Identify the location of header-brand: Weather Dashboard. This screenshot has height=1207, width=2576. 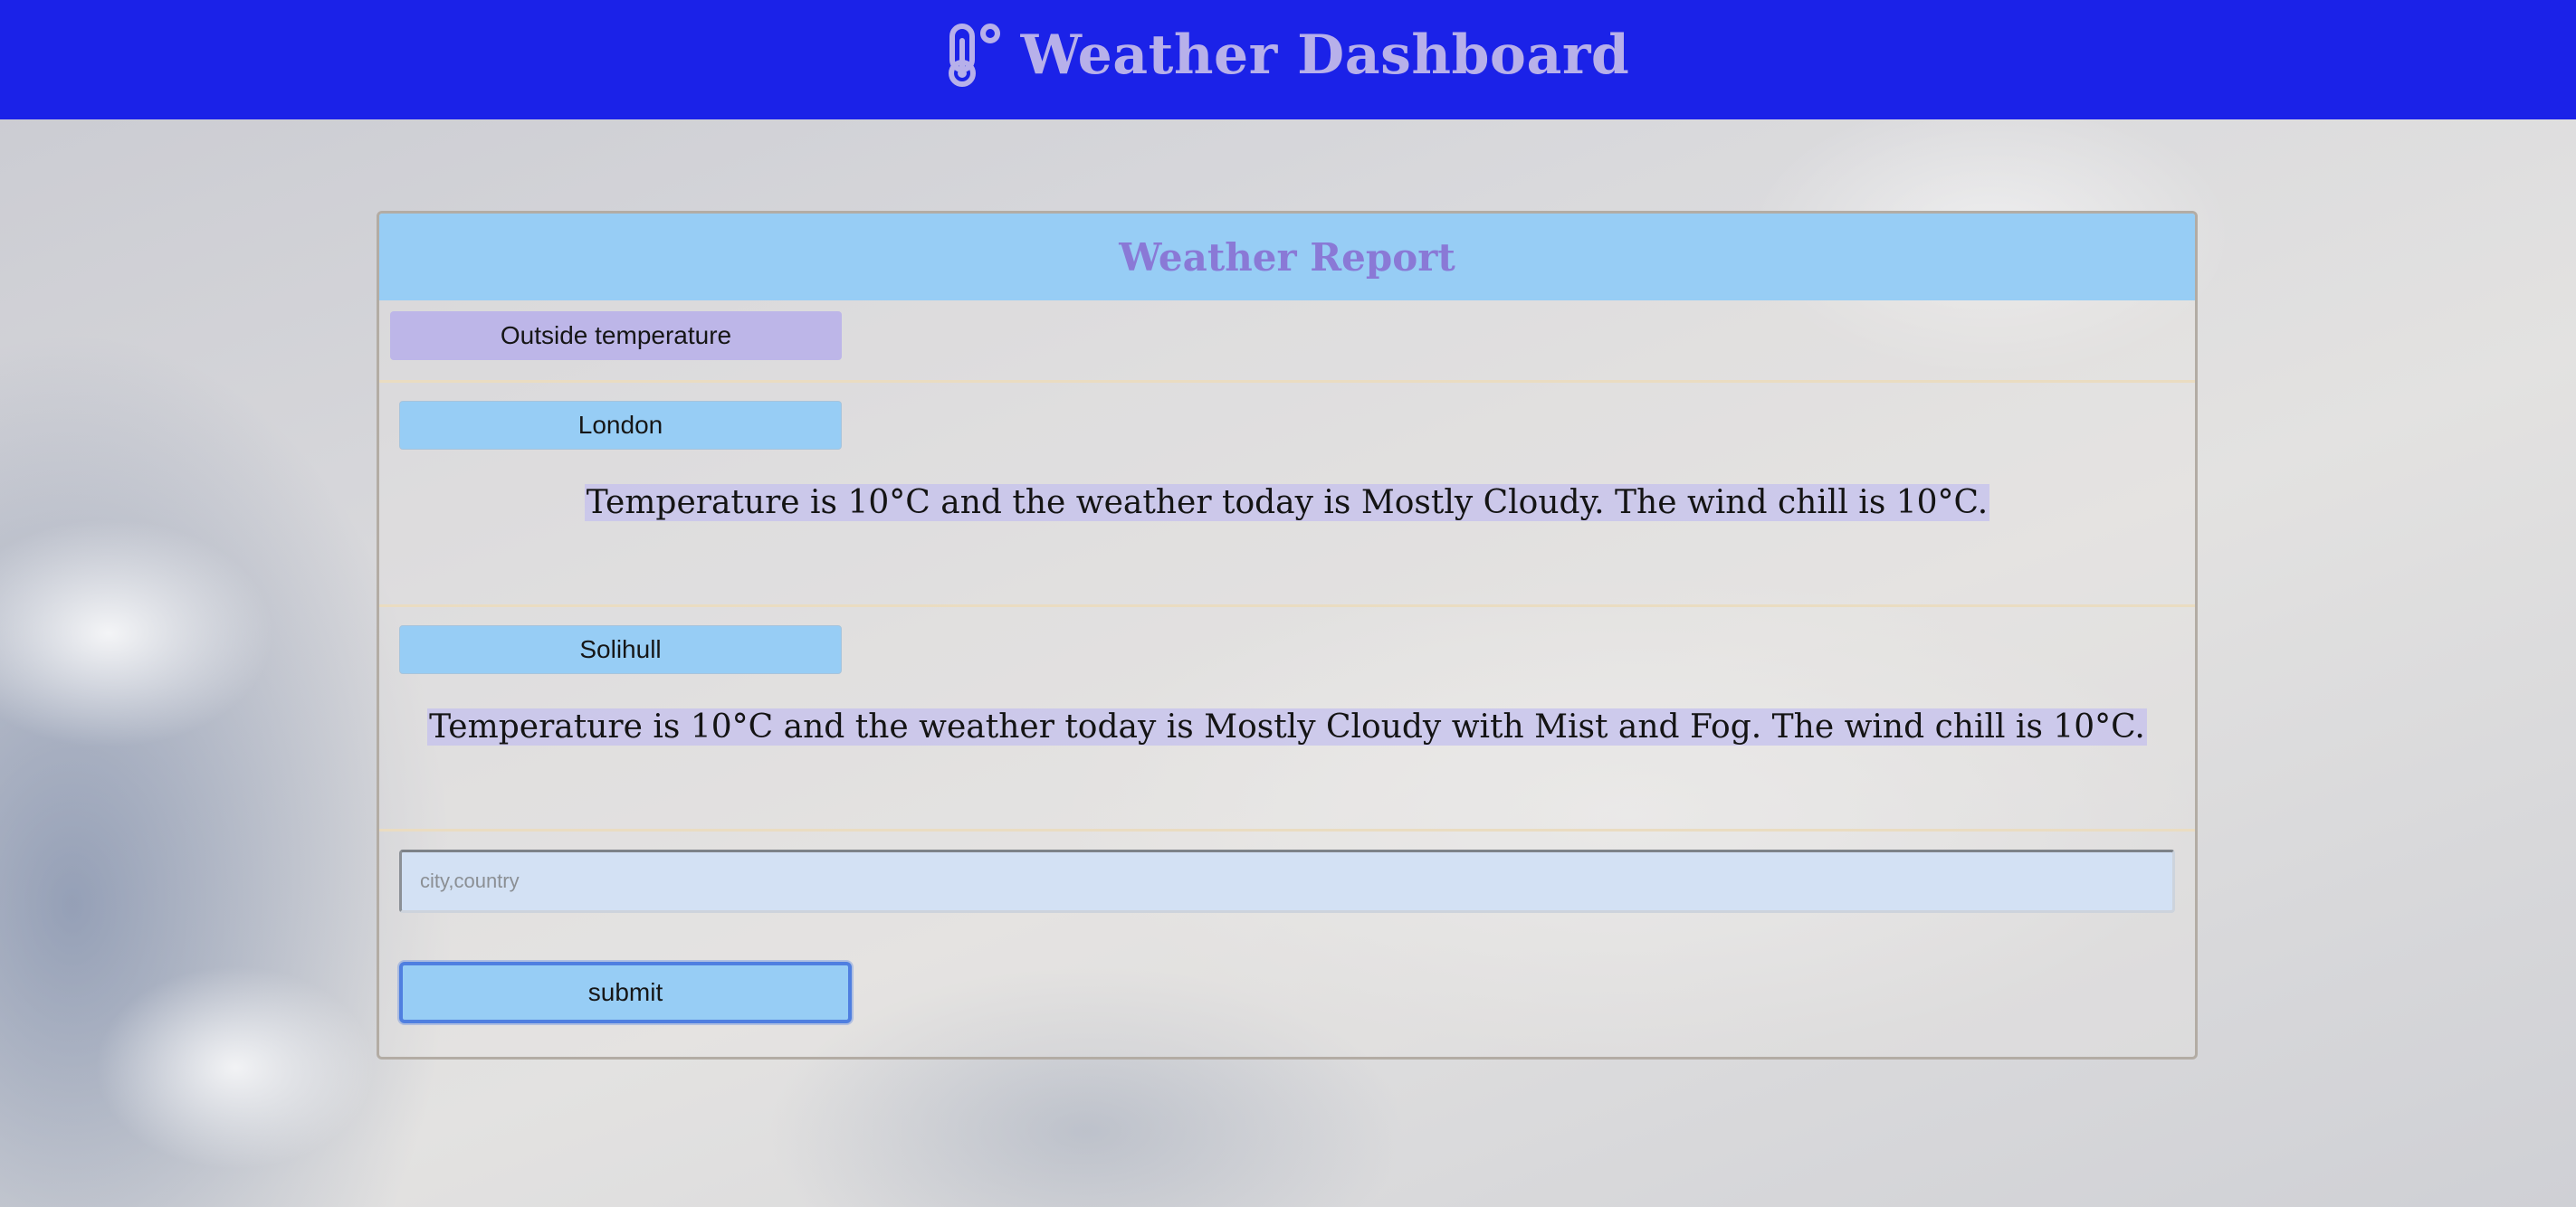
(1288, 56).